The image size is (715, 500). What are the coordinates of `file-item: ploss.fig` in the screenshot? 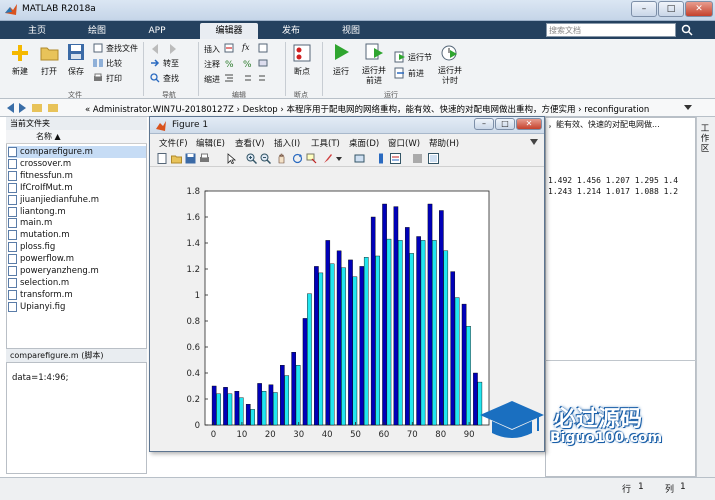 It's located at (77, 247).